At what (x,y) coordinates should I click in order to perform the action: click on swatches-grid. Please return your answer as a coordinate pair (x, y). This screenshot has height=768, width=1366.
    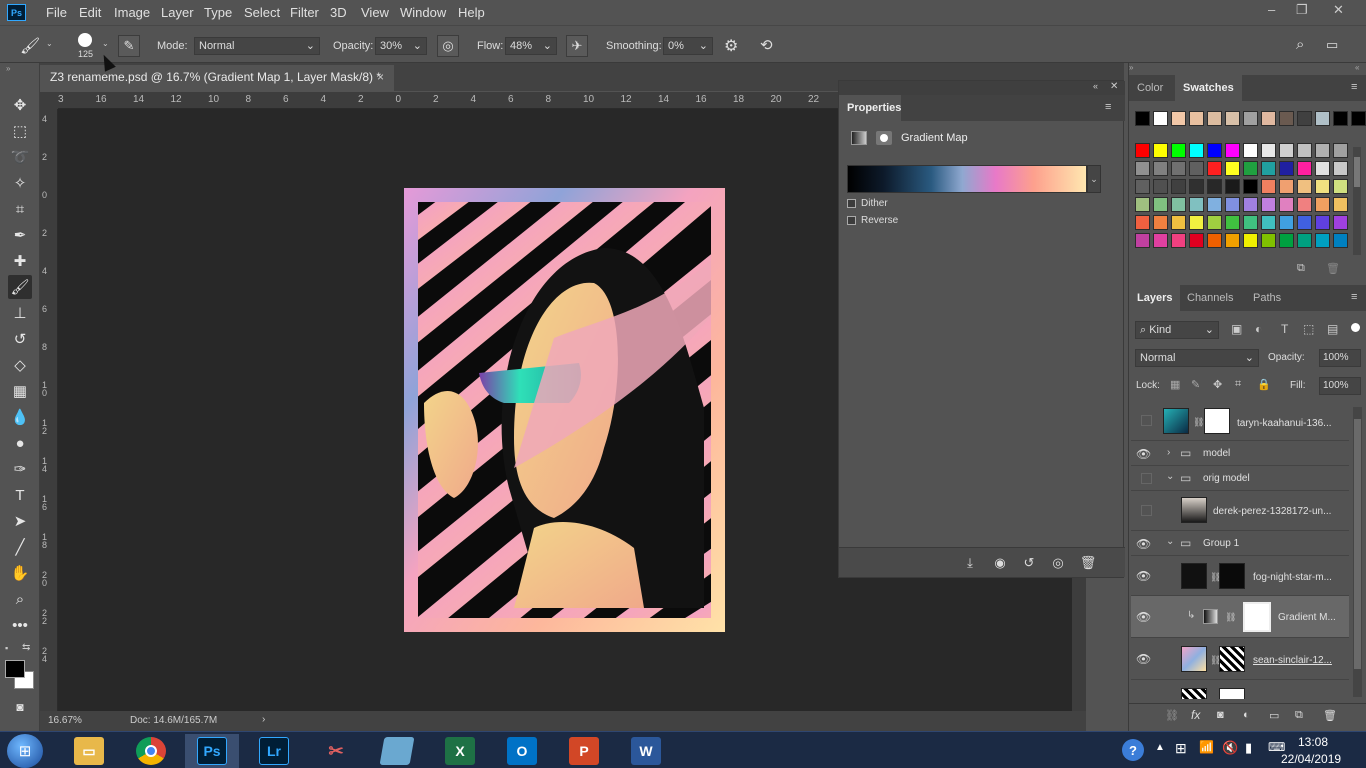
    Looking at the image, I should click on (1250, 182).